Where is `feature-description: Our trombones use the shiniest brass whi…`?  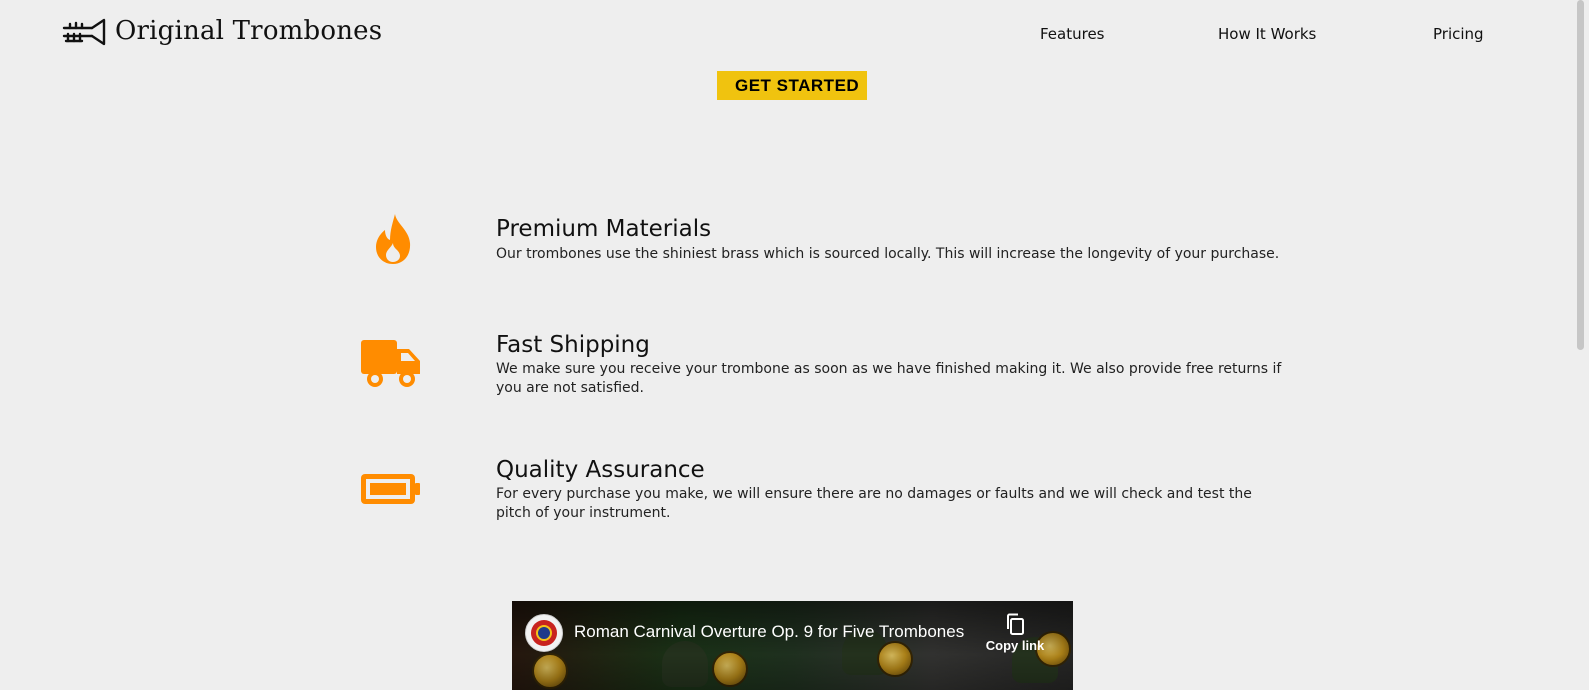 feature-description: Our trombones use the shiniest brass whi… is located at coordinates (888, 254).